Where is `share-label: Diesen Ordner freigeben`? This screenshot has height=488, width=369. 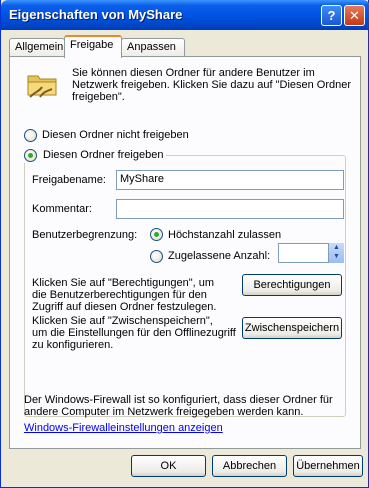 share-label: Diesen Ordner freigeben is located at coordinates (103, 155).